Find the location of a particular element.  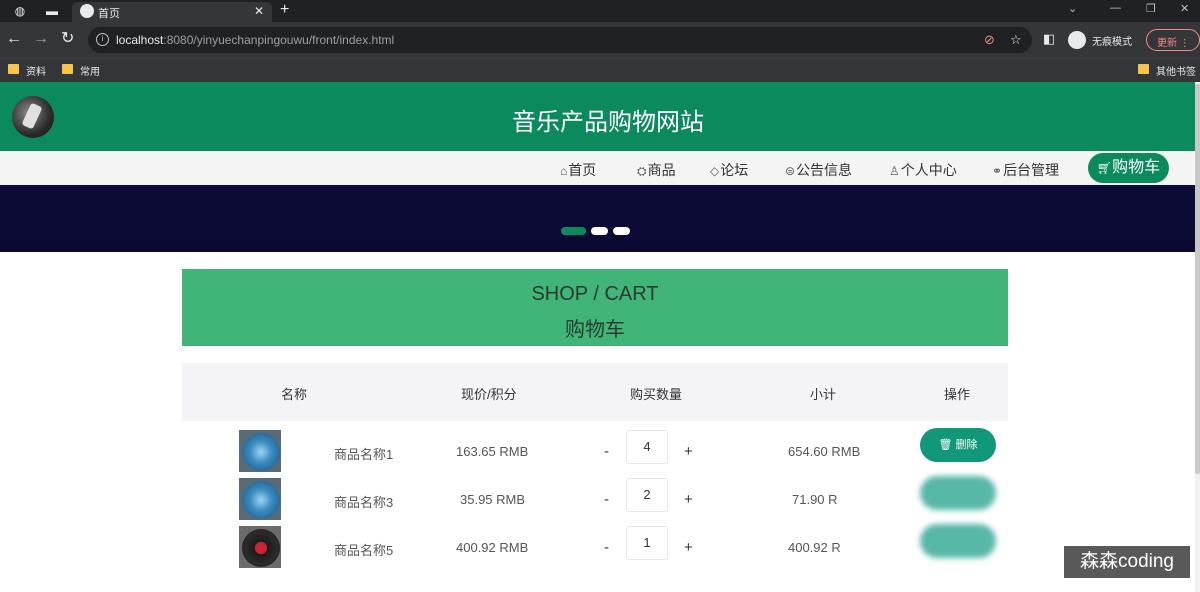

table-row: 商品名称3 35.95 RMB - 2 + 71.90 R is located at coordinates (595, 498).